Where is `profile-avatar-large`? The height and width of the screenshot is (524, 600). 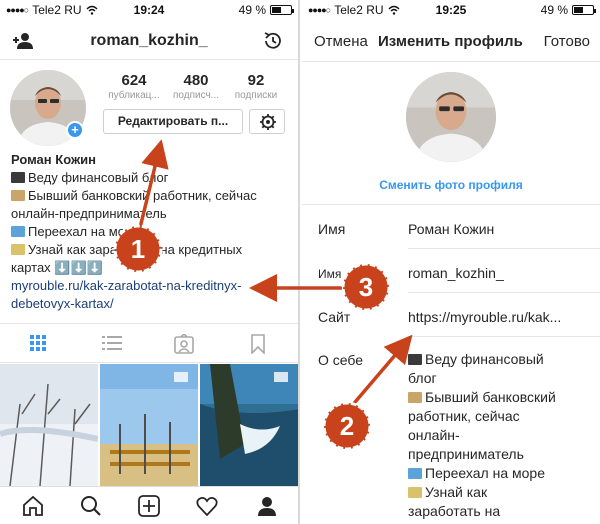
profile-avatar-large is located at coordinates (451, 117).